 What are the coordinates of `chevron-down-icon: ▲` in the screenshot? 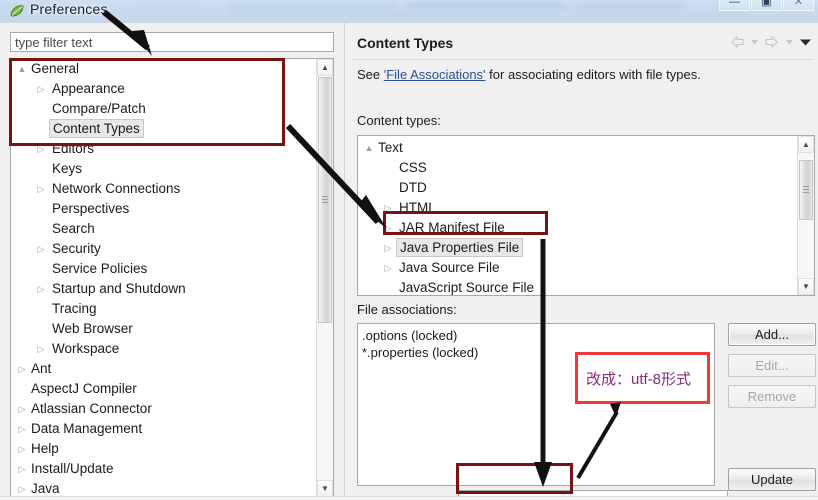 It's located at (22, 69).